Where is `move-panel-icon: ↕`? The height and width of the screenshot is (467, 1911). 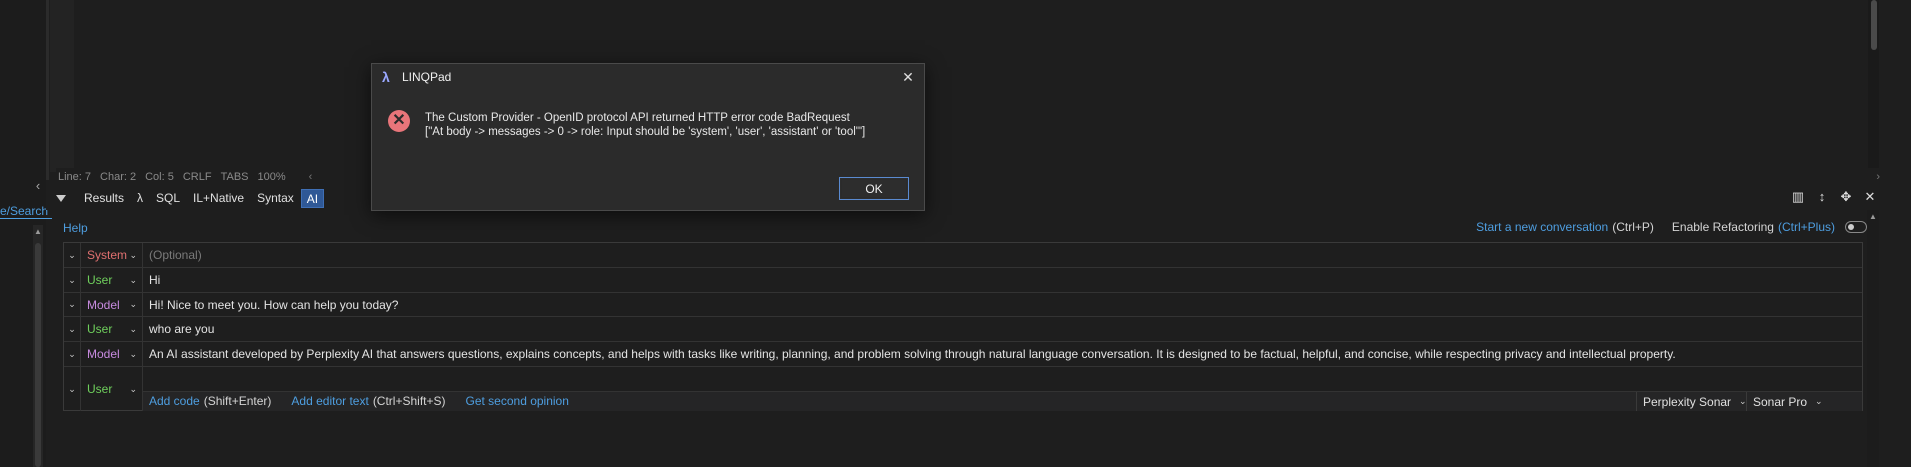 move-panel-icon: ↕ is located at coordinates (1822, 197).